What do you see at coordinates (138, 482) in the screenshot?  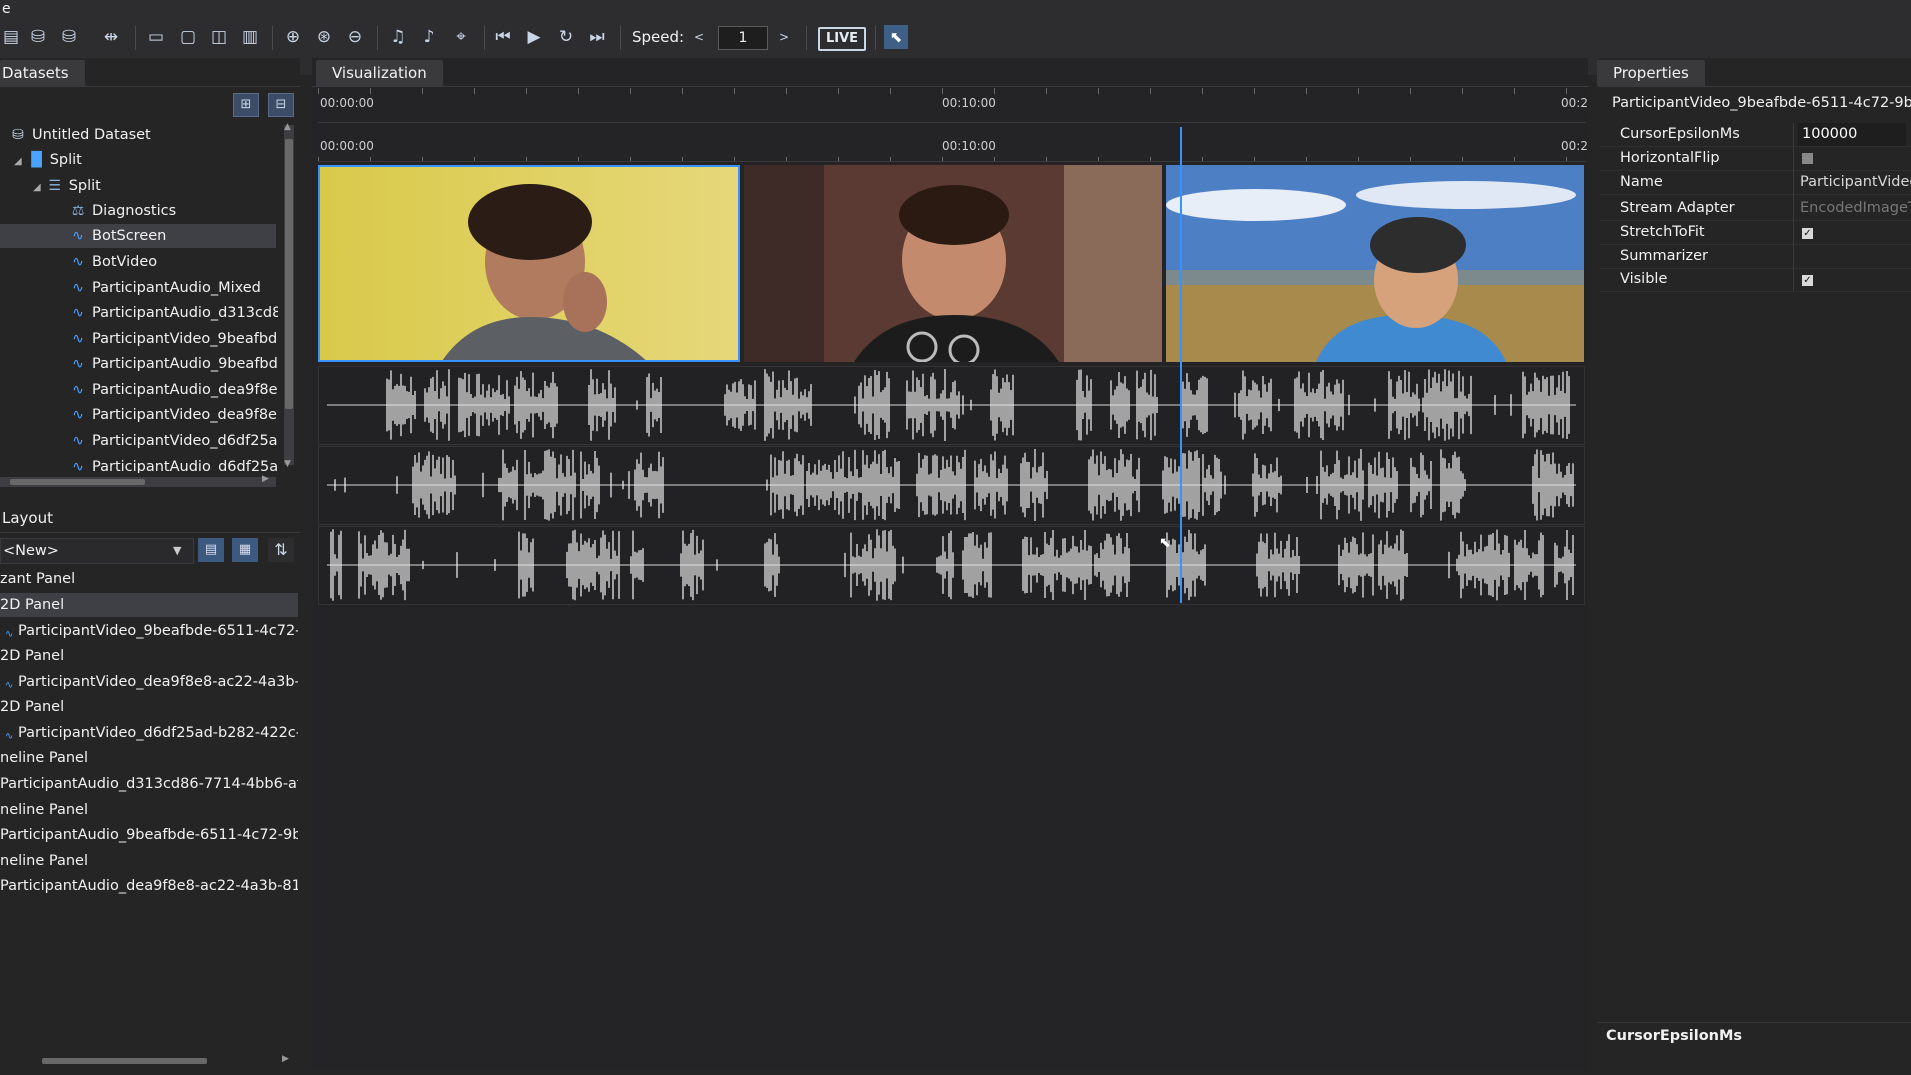 I see `datasets-hscroll` at bounding box center [138, 482].